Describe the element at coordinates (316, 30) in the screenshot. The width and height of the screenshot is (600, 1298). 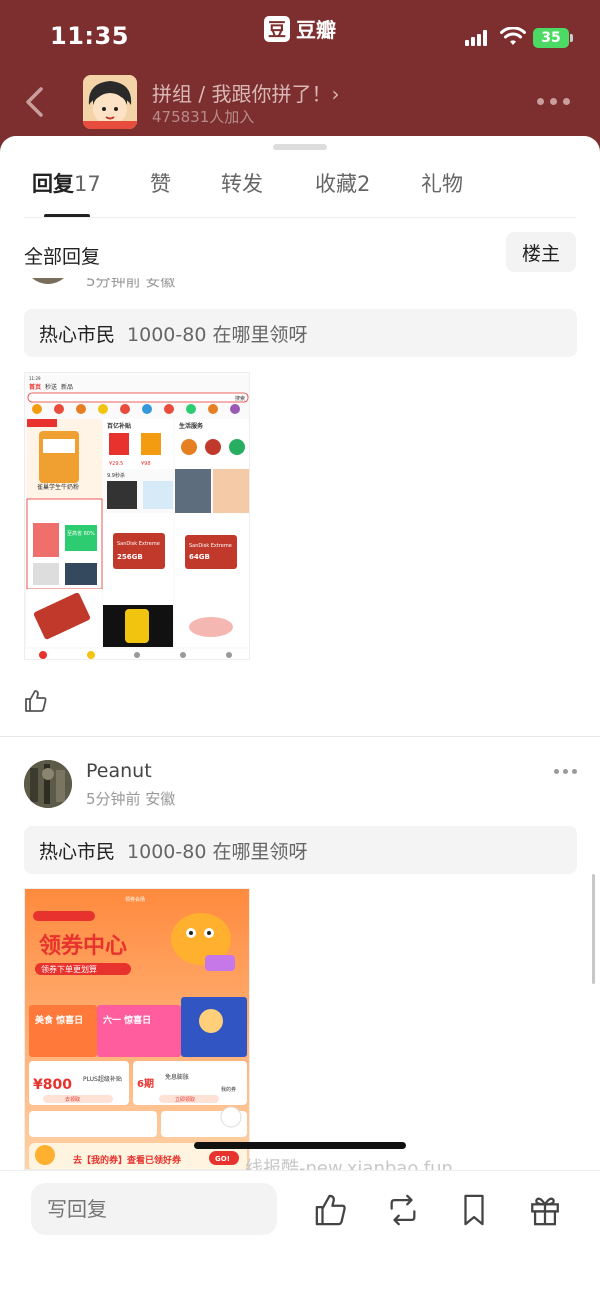
I see `brand-name: 豆瓣` at that location.